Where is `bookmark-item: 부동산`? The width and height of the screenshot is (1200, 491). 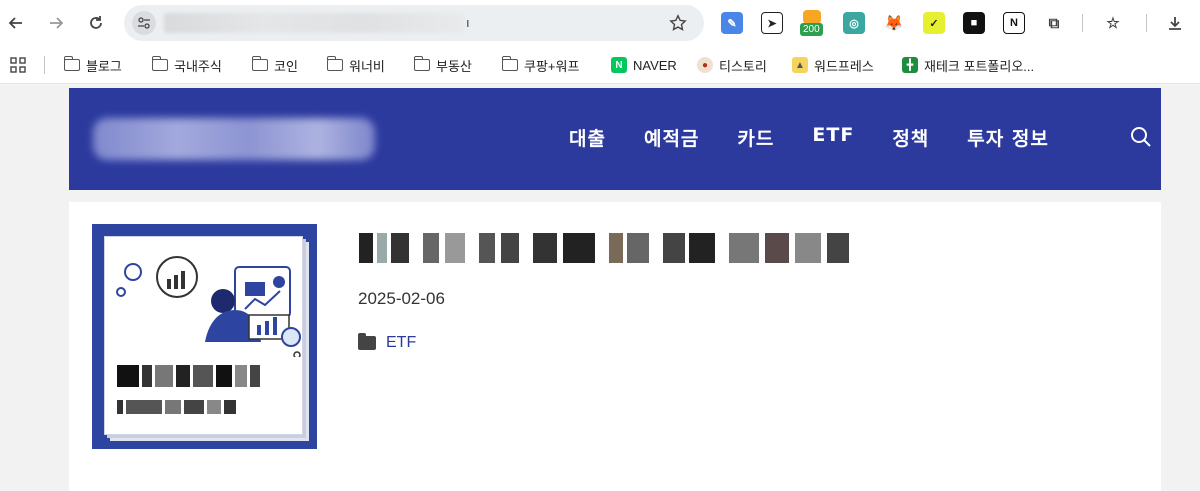
bookmark-item: 부동산 is located at coordinates (442, 65).